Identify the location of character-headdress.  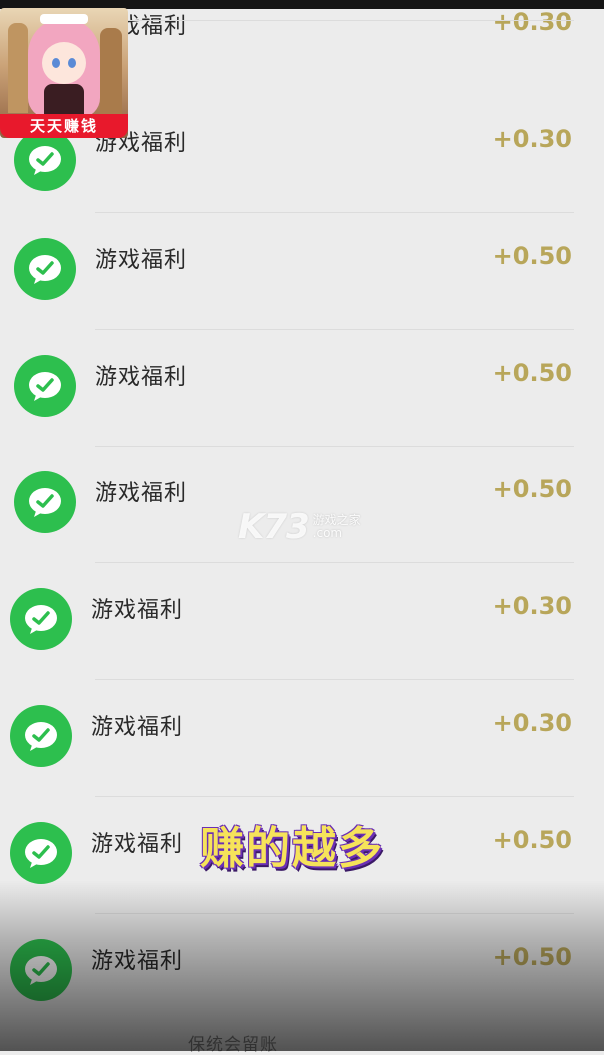
(64, 19).